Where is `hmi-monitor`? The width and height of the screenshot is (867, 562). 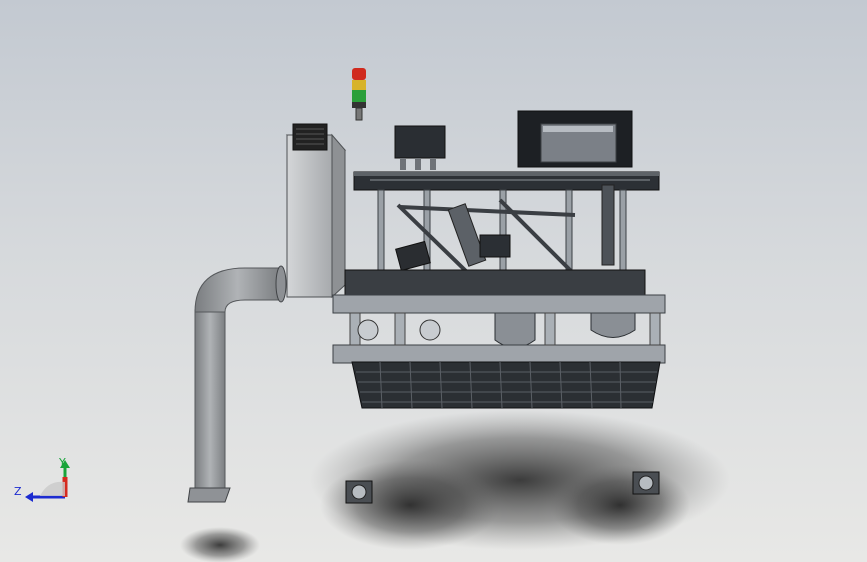
hmi-monitor is located at coordinates (575, 139).